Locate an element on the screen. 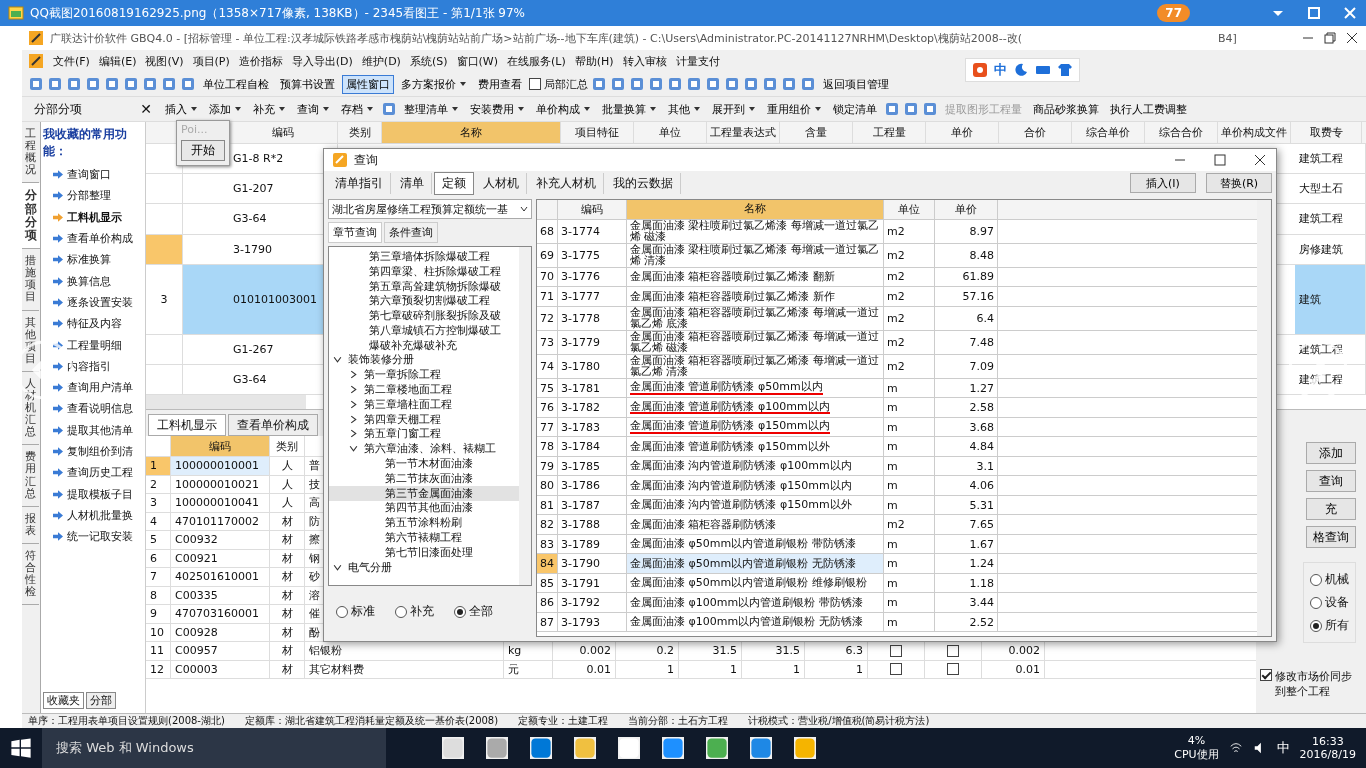 The width and height of the screenshot is (1366, 768). favorite-item: 统一记取安装 is located at coordinates (93, 537).